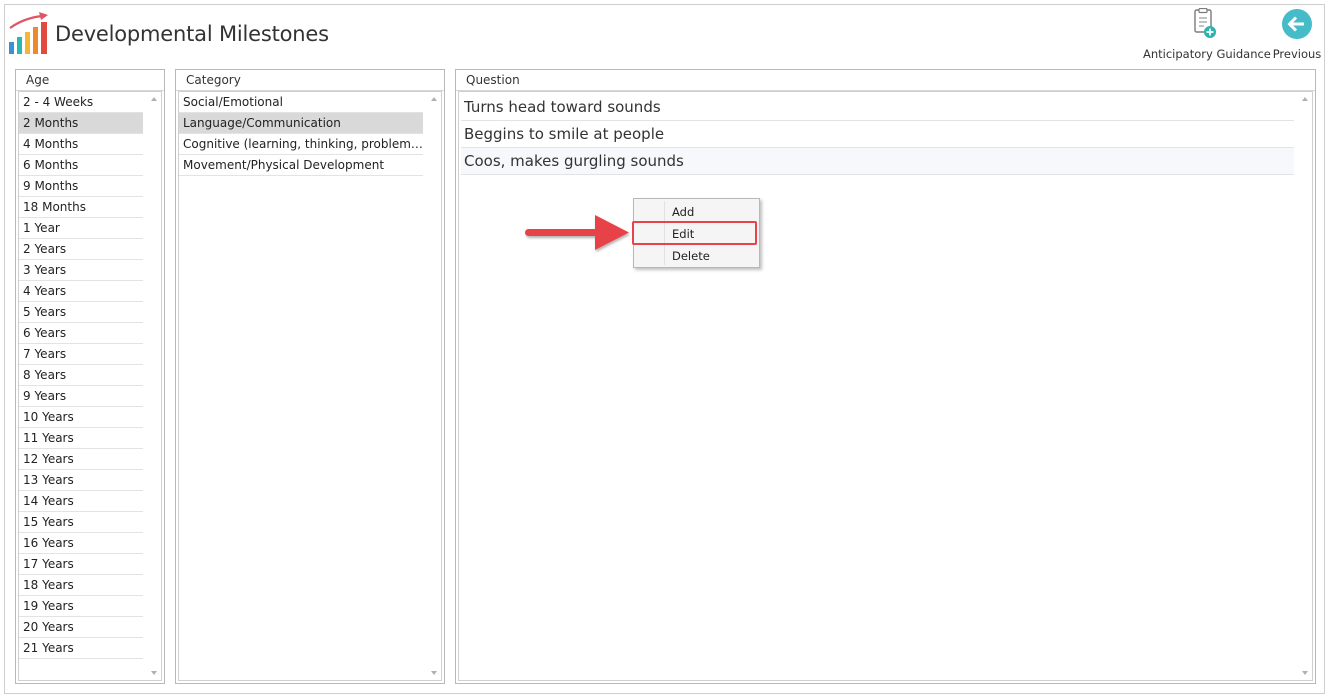 The image size is (1329, 698). I want to click on age-list-item: 4 Months, so click(81, 144).